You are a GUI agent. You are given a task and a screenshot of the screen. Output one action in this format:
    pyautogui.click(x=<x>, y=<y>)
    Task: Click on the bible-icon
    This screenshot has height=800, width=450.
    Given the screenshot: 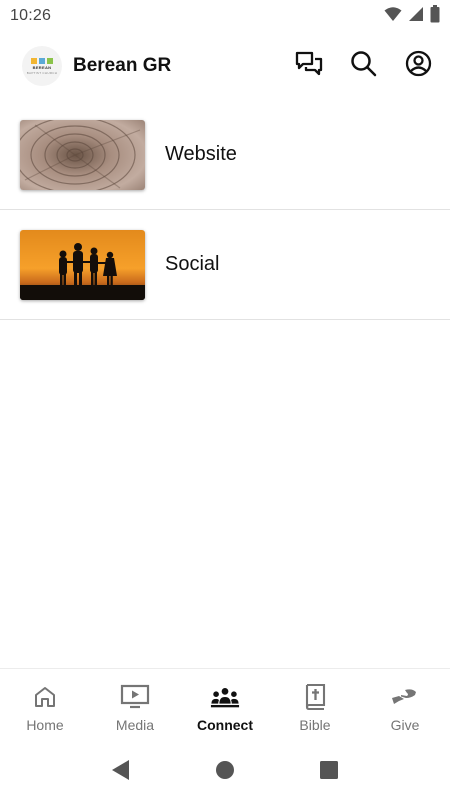 What is the action you would take?
    pyautogui.click(x=315, y=697)
    